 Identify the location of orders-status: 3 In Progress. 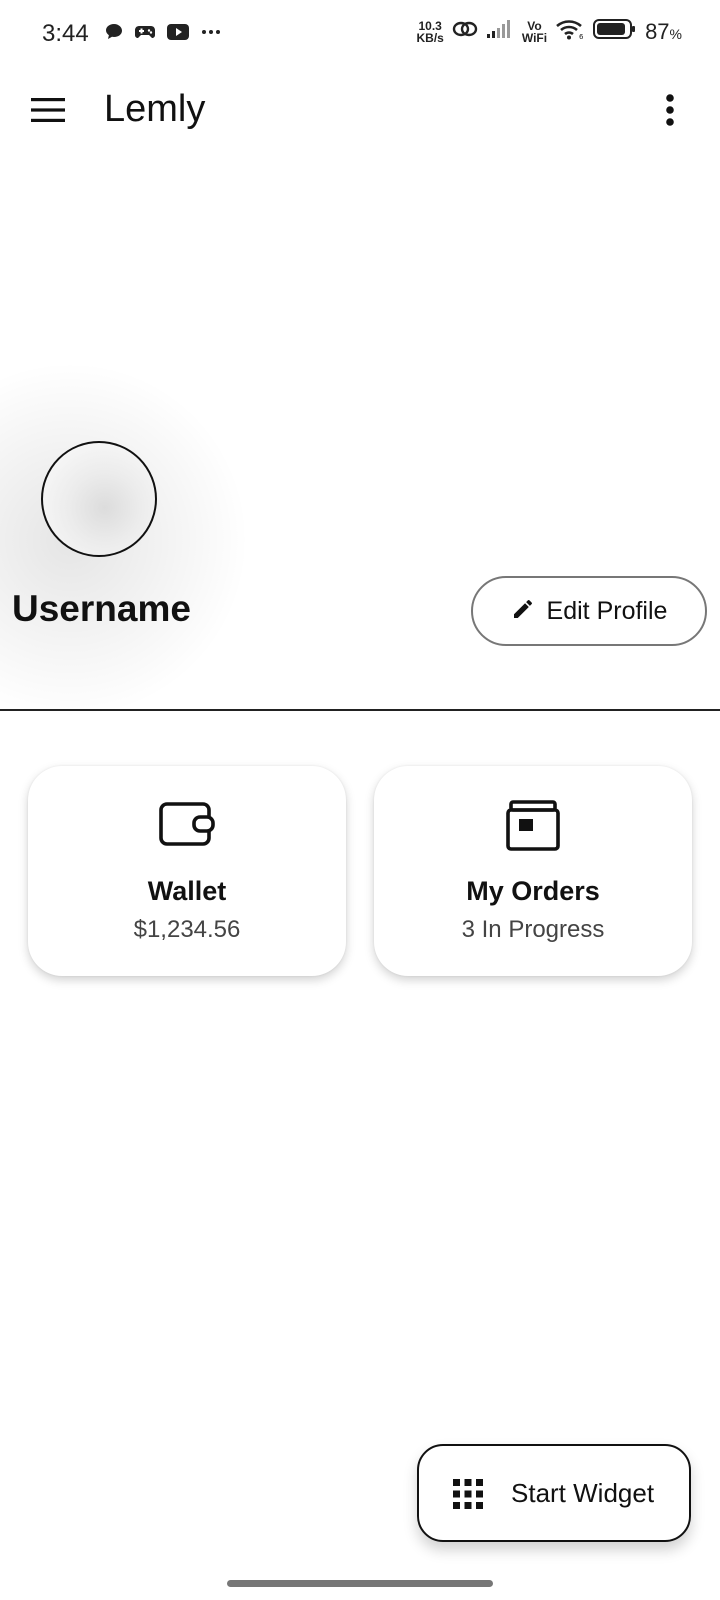
(533, 929).